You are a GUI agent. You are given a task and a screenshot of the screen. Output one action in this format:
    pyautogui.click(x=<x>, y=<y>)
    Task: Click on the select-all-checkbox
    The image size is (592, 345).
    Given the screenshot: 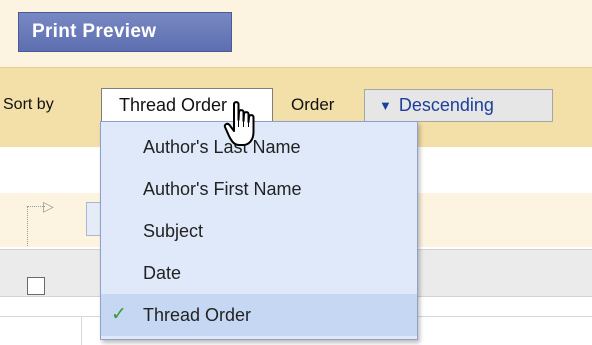 What is the action you would take?
    pyautogui.click(x=36, y=286)
    